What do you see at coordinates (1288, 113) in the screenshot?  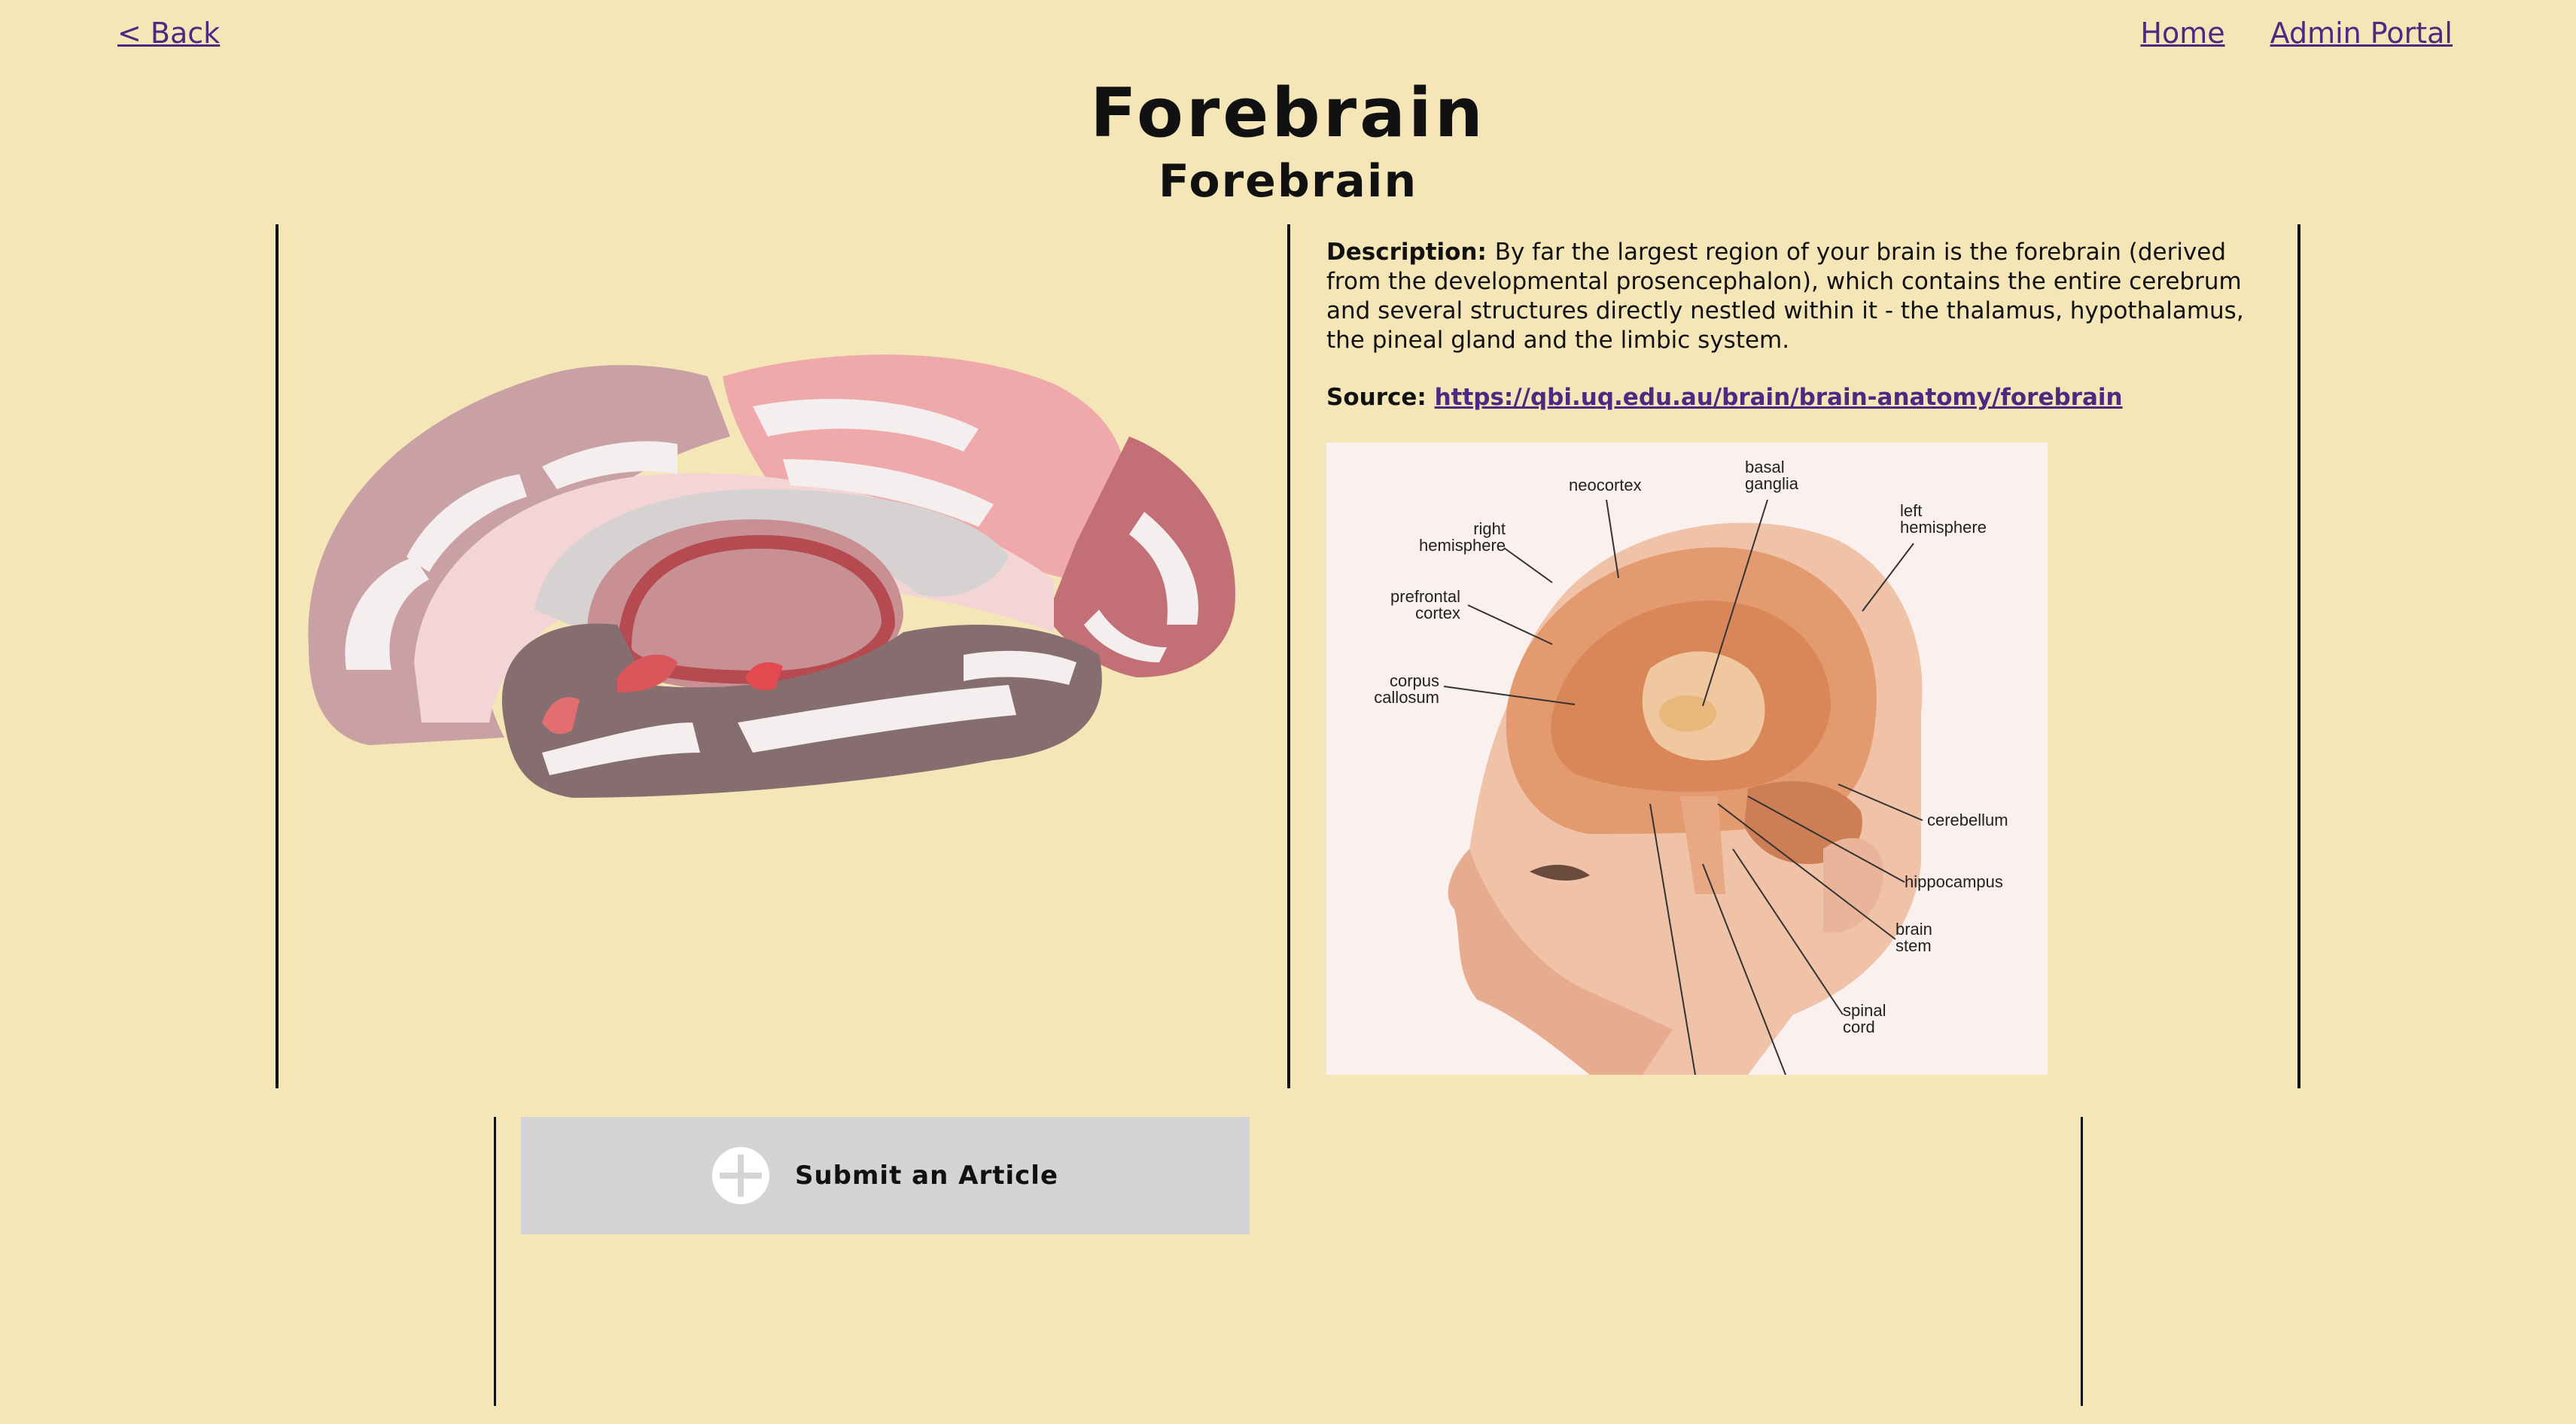 I see `page-title: Forebrain` at bounding box center [1288, 113].